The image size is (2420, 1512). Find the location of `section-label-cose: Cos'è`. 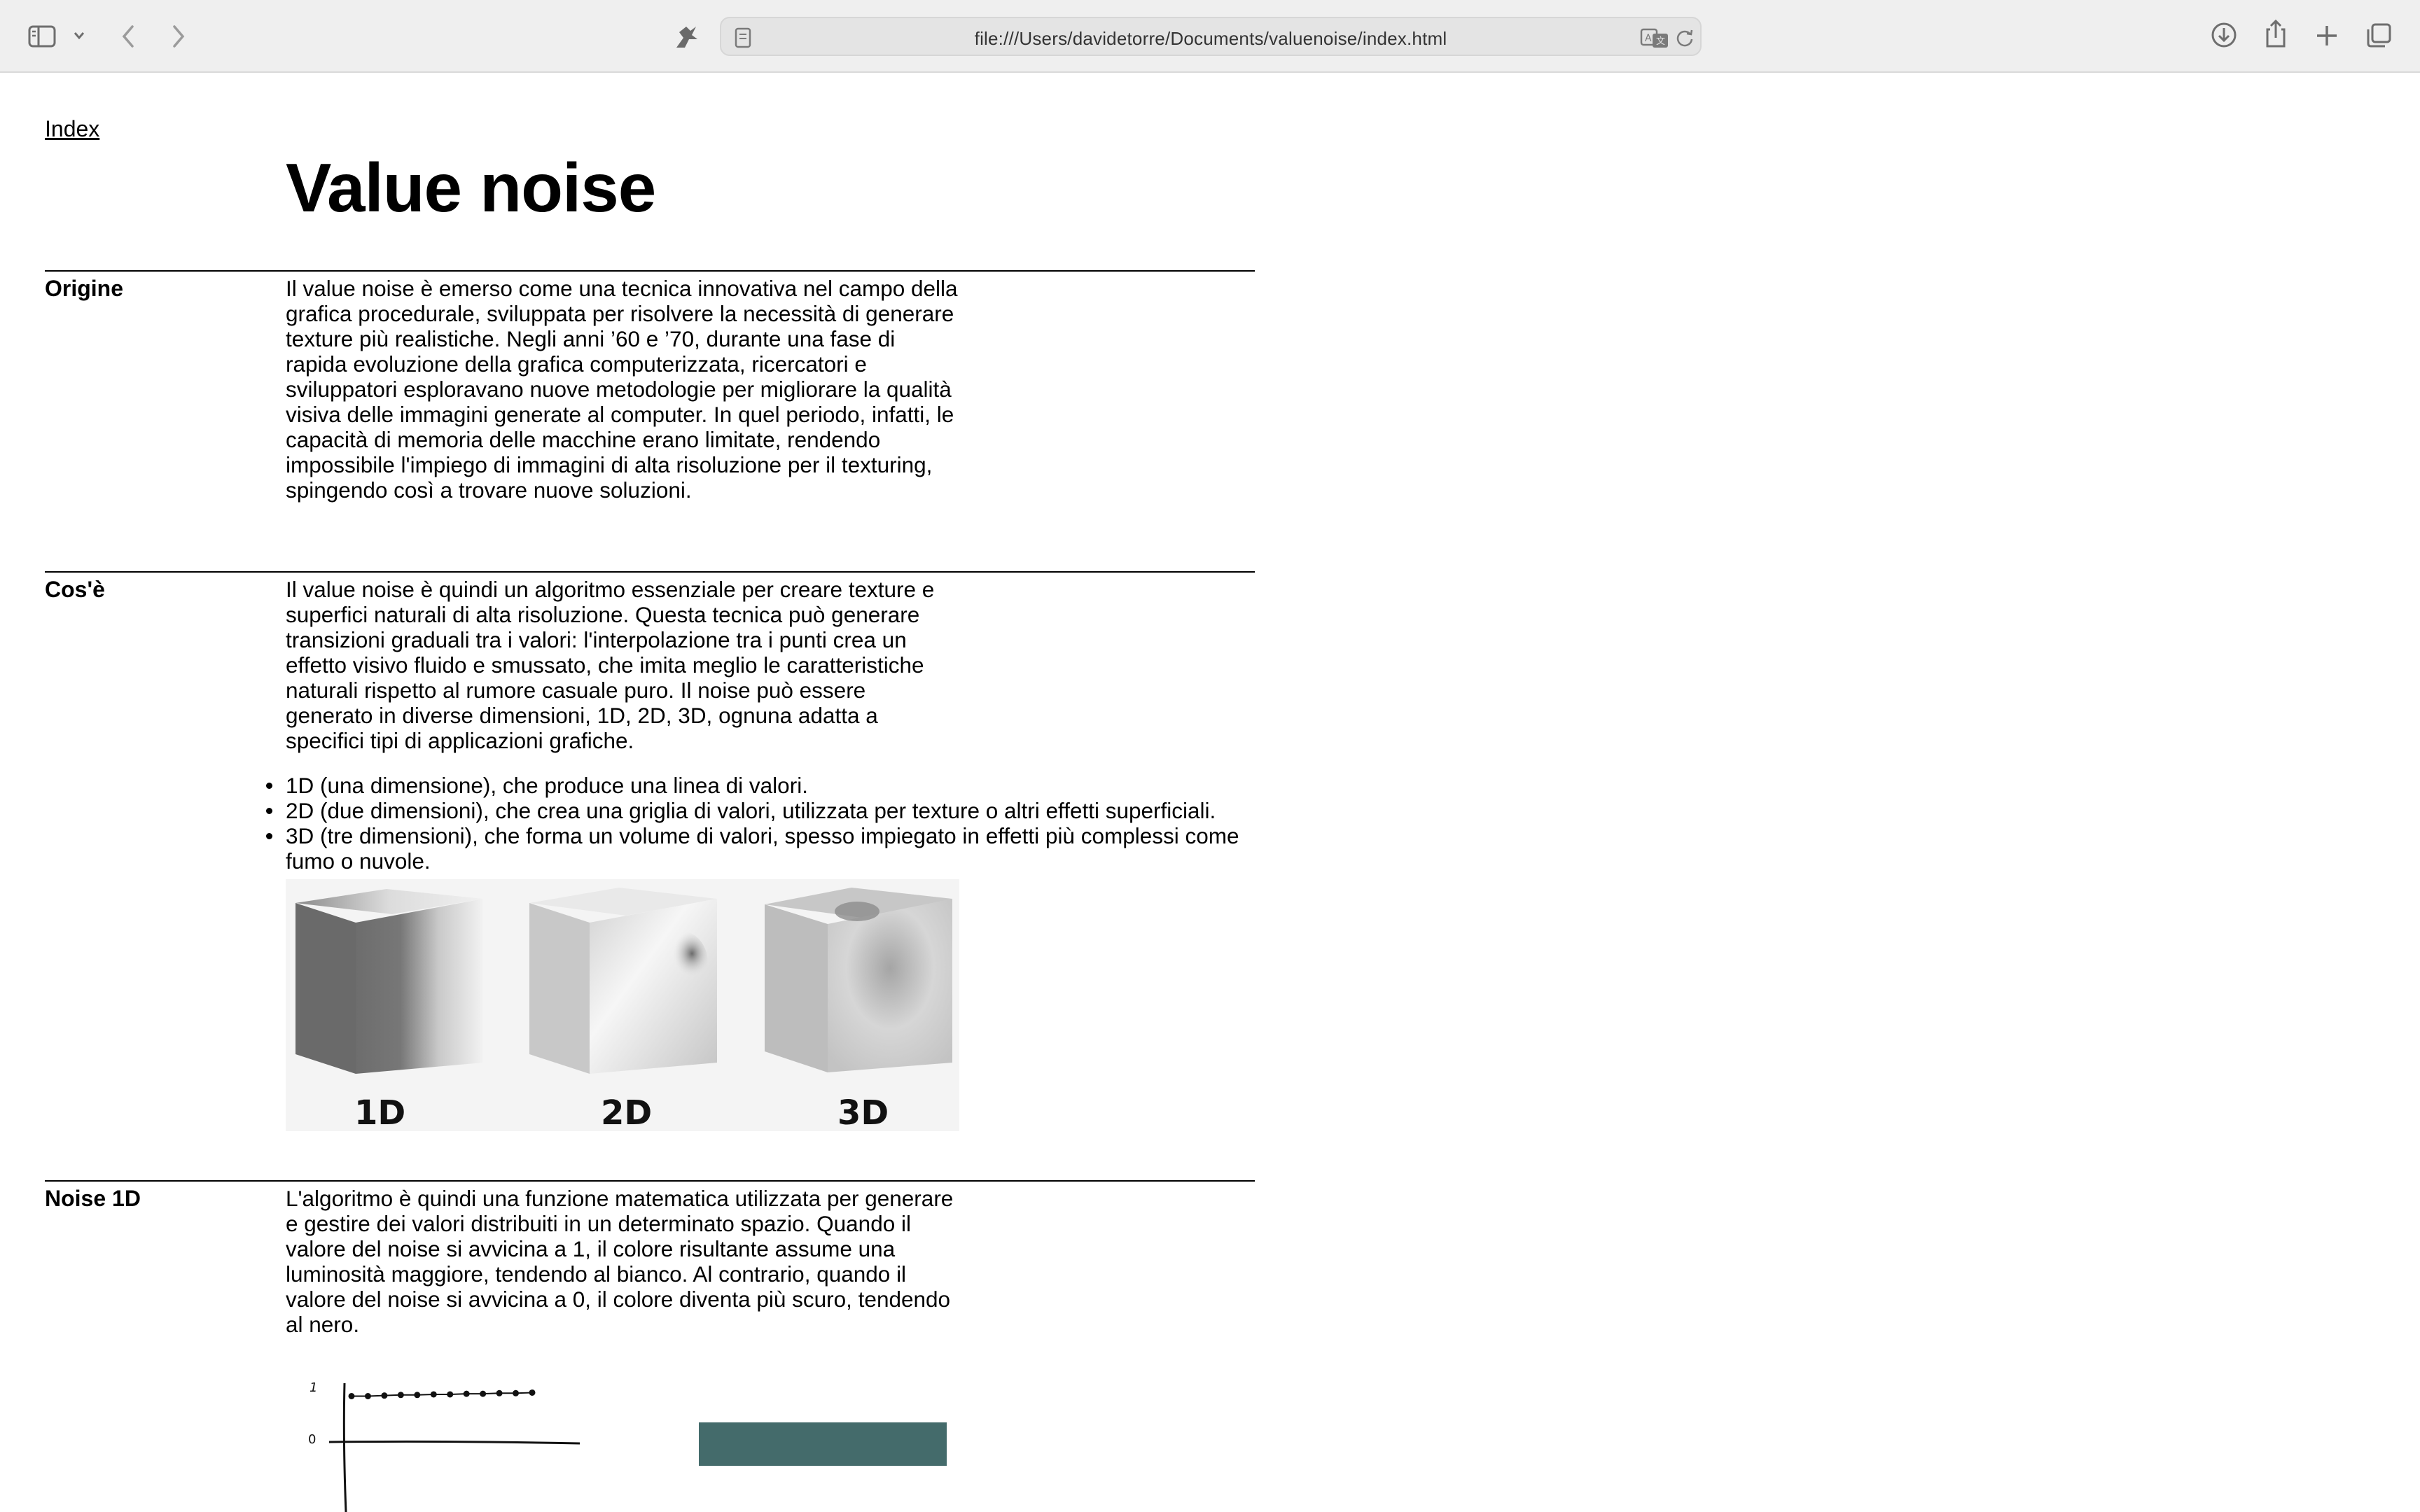

section-label-cose: Cos'è is located at coordinates (75, 589).